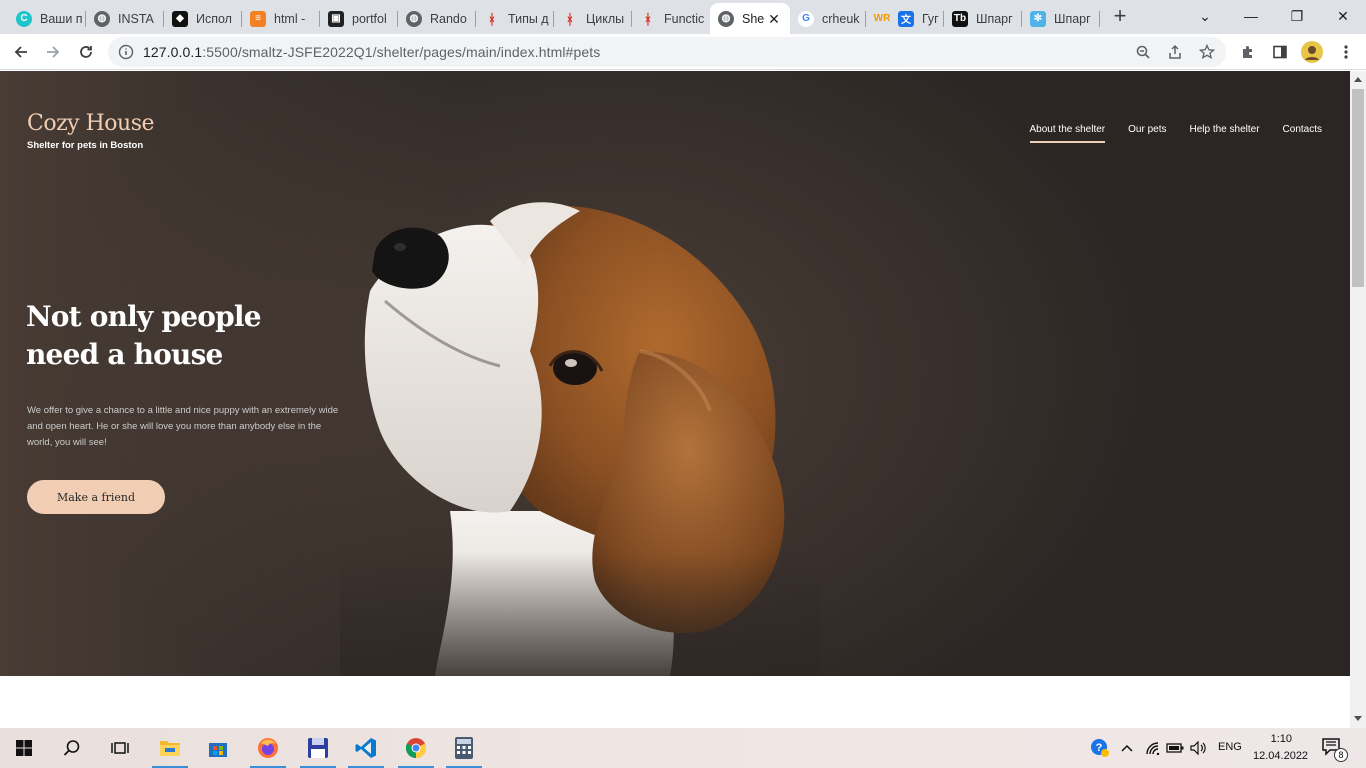 The height and width of the screenshot is (768, 1366). Describe the element at coordinates (1205, 16) in the screenshot. I see `tab-search-icon: ⌄` at that location.